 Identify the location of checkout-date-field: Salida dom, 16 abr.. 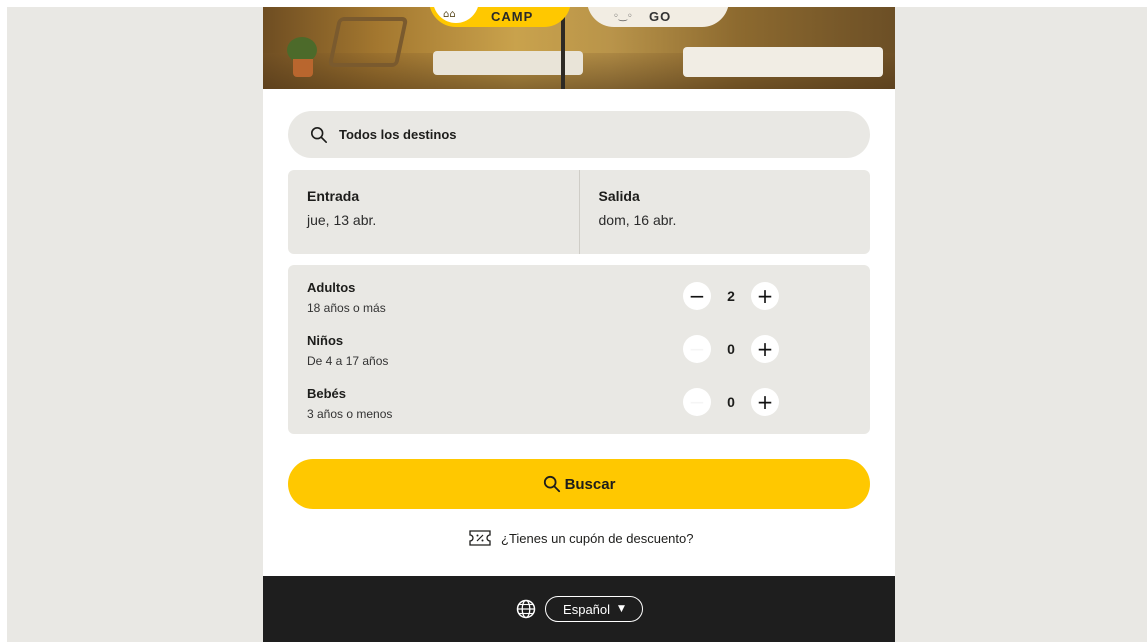
(724, 212).